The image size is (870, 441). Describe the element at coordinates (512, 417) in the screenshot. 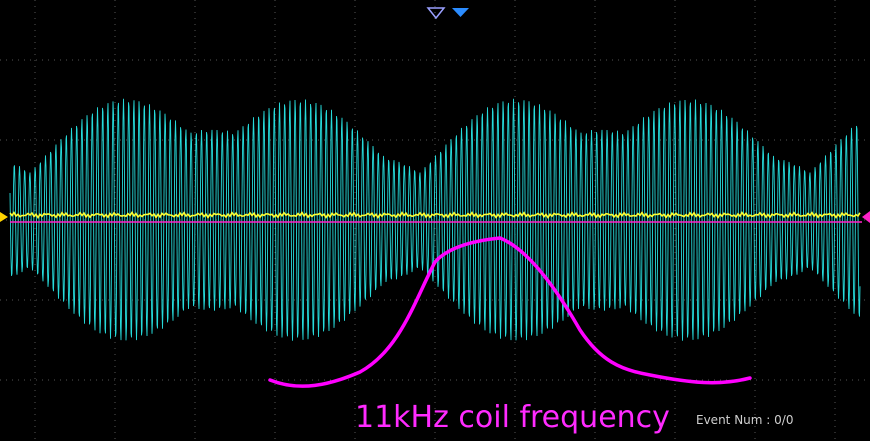

I see `annotation-label: 11kHz coil frequency` at that location.